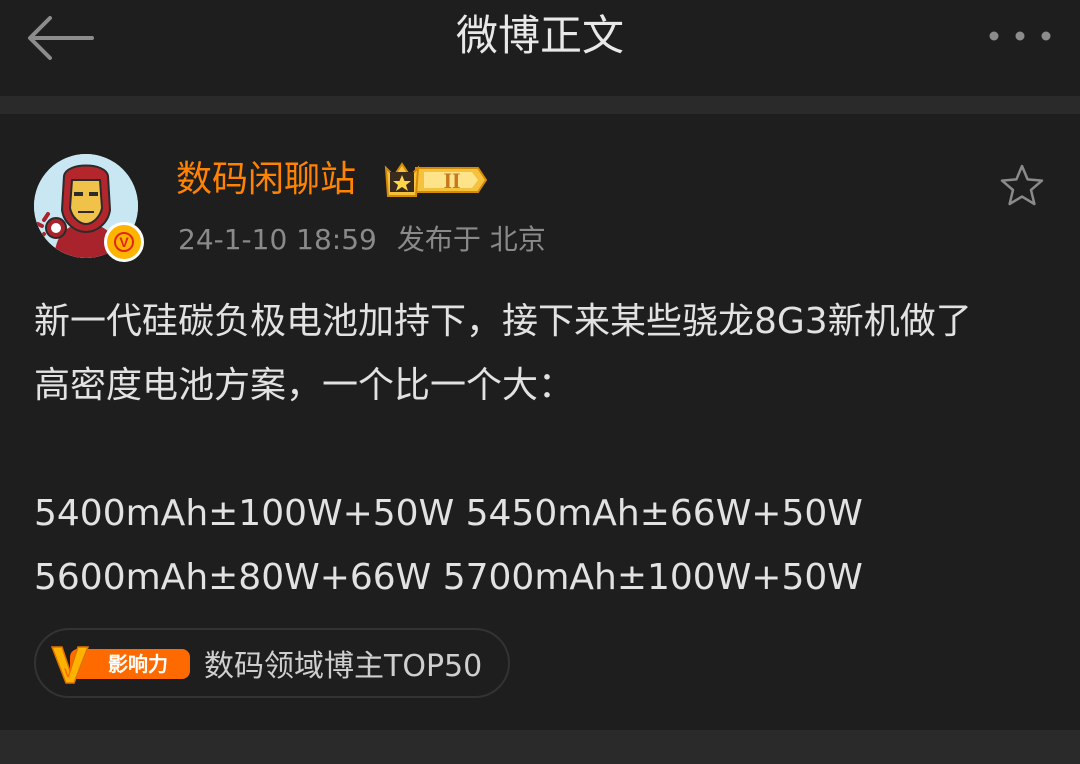 The width and height of the screenshot is (1080, 764). I want to click on favorite-button, so click(1022, 186).